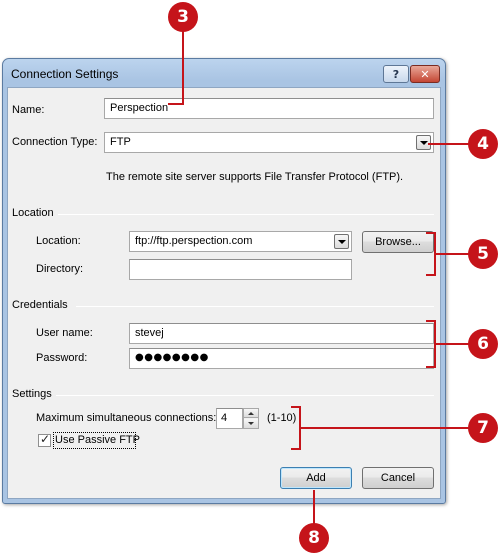 This screenshot has width=500, height=557. Describe the element at coordinates (281, 333) in the screenshot. I see `username-input: stevej` at that location.